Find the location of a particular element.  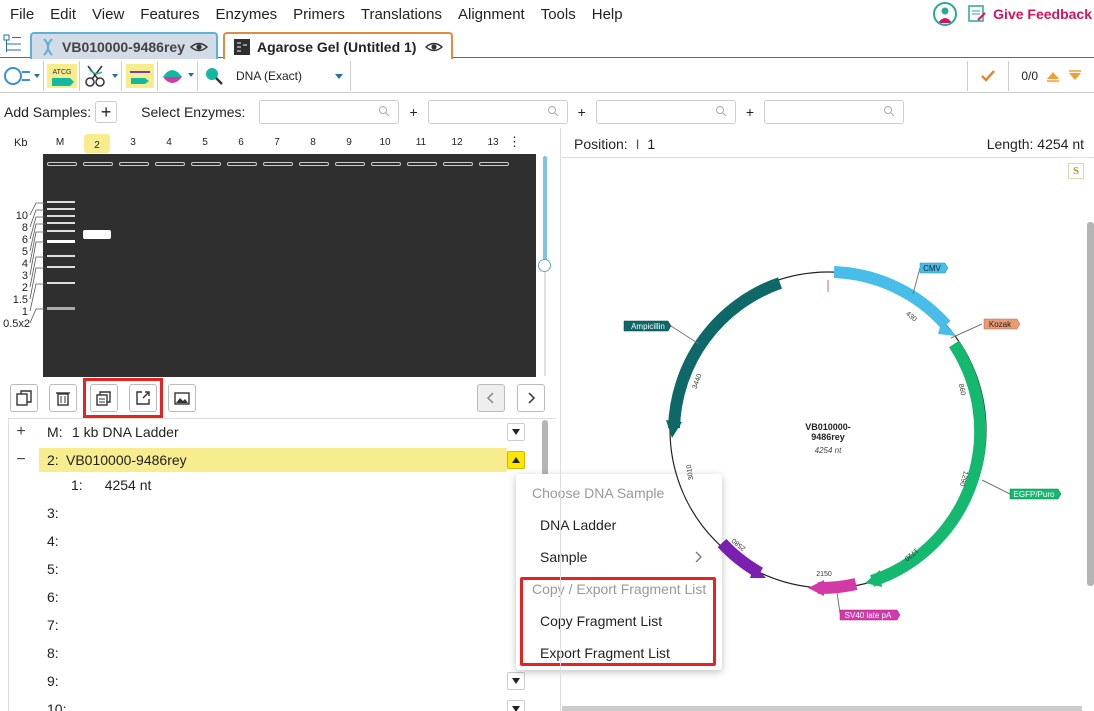

map-horizontal-scrollbar is located at coordinates (822, 708).